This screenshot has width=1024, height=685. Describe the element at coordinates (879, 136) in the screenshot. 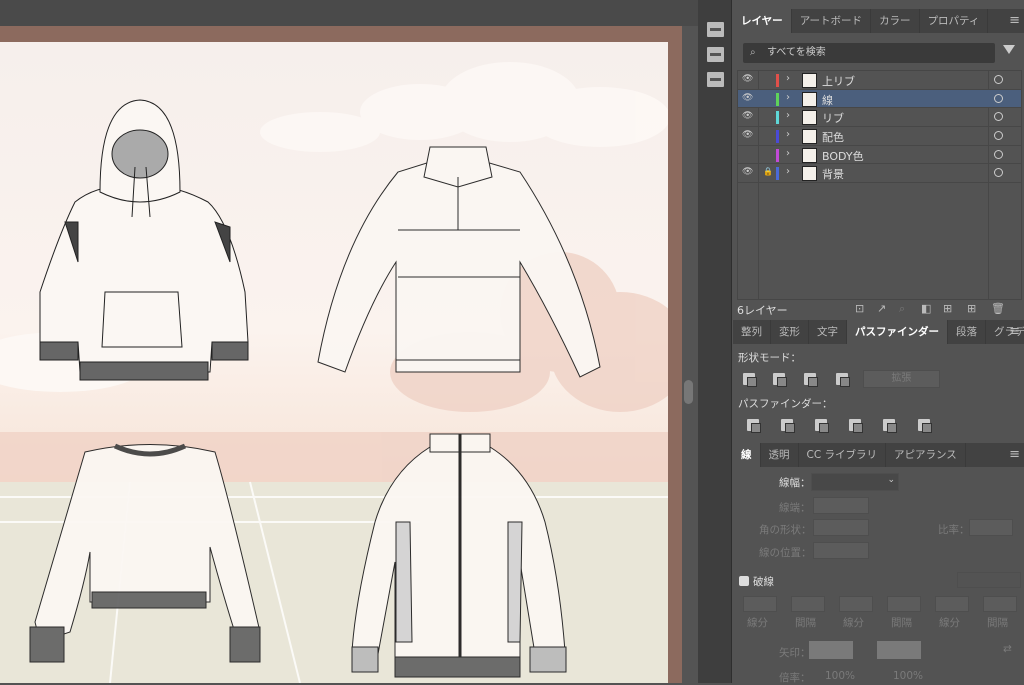

I see `layer-row: 👁 › 配色` at that location.